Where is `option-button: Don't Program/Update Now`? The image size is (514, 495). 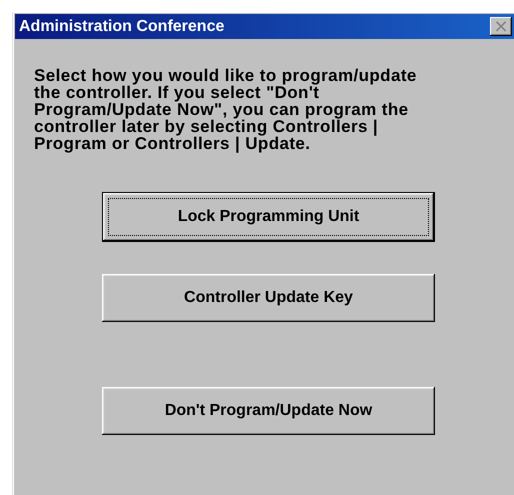 option-button: Don't Program/Update Now is located at coordinates (268, 411).